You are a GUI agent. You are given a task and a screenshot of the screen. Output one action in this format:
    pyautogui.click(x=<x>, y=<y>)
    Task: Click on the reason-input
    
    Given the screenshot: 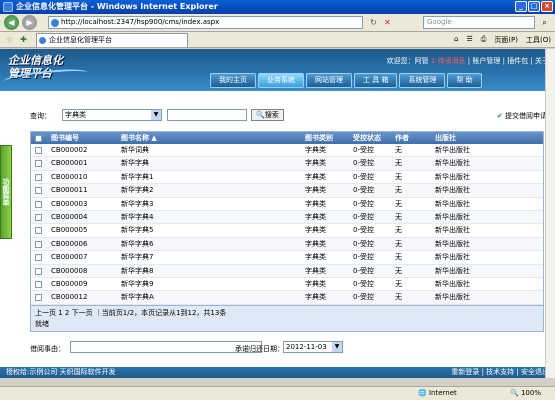 What is the action you would take?
    pyautogui.click(x=166, y=347)
    